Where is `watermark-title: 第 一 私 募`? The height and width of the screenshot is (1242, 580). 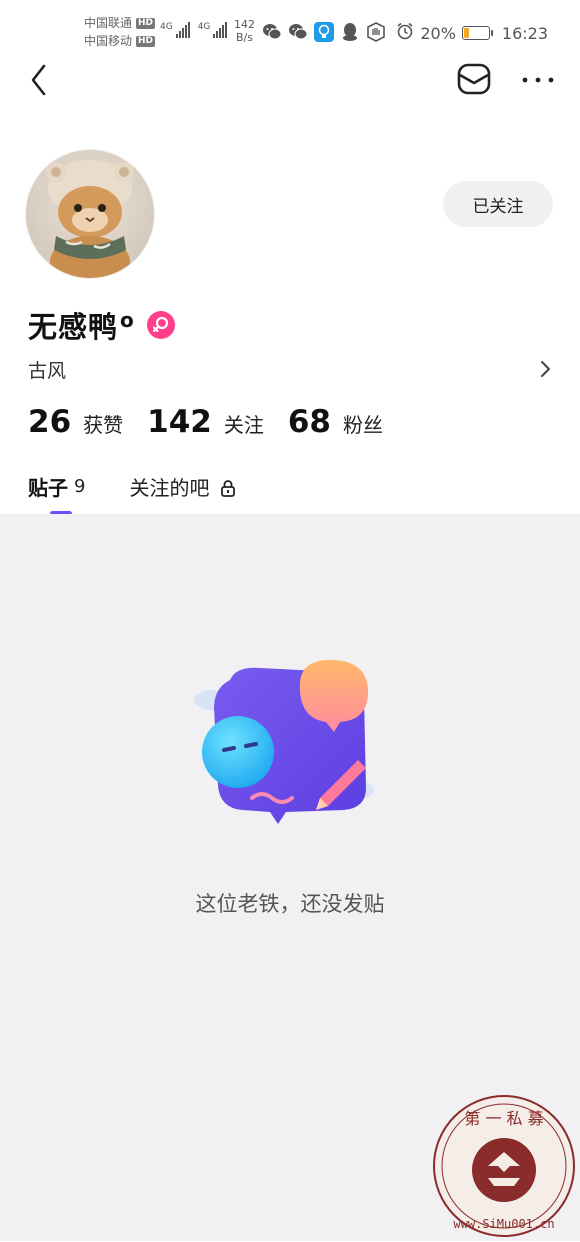
watermark-title: 第 一 私 募 is located at coordinates (503, 1118).